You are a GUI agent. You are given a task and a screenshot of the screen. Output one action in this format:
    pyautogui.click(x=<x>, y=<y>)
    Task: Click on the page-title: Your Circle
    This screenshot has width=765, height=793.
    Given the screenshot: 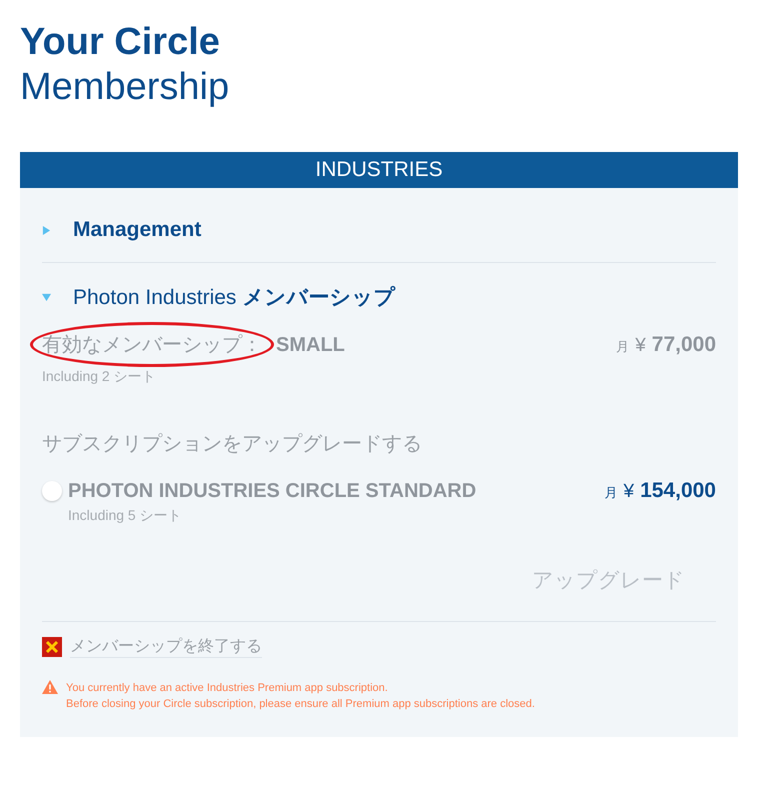 What is the action you would take?
    pyautogui.click(x=120, y=42)
    